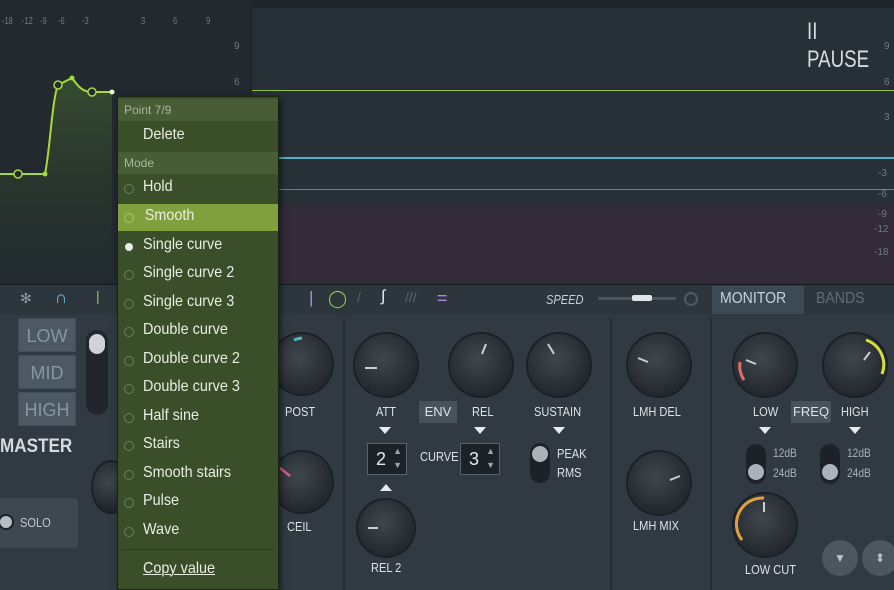 The height and width of the screenshot is (590, 894). Describe the element at coordinates (881, 252) in the screenshot. I see `axis-label: -18` at that location.